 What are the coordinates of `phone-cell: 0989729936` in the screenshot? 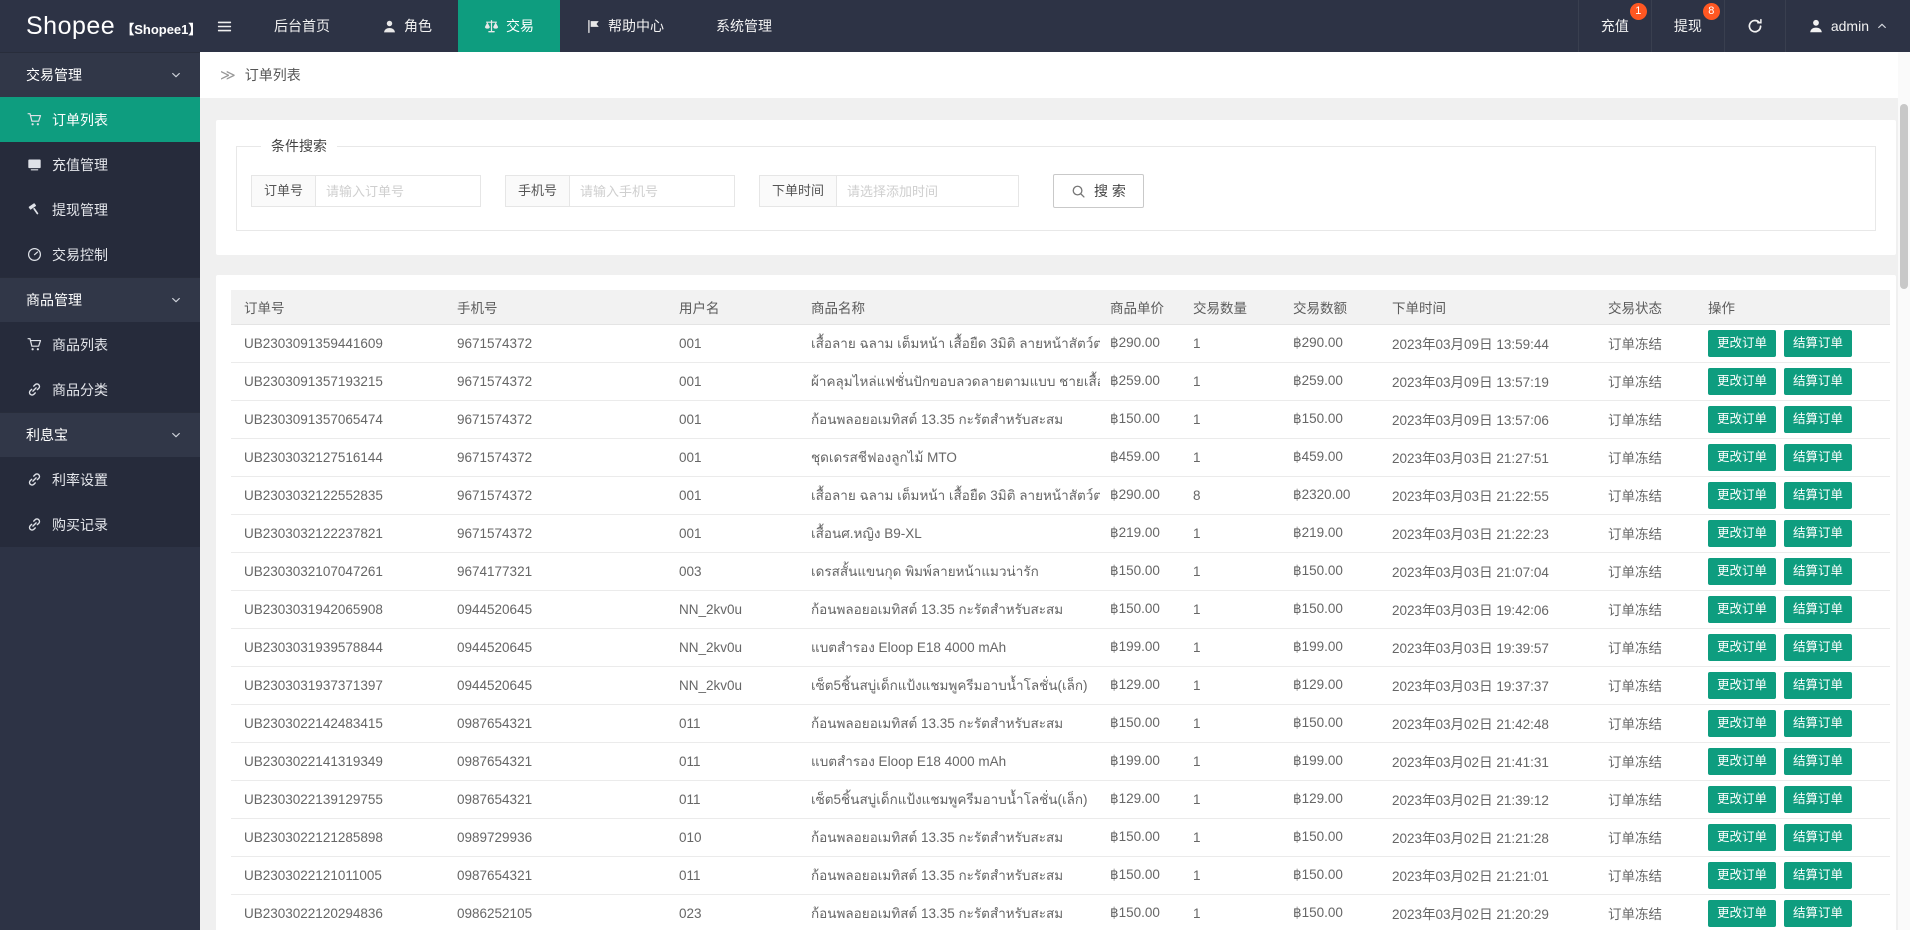 It's located at (558, 837).